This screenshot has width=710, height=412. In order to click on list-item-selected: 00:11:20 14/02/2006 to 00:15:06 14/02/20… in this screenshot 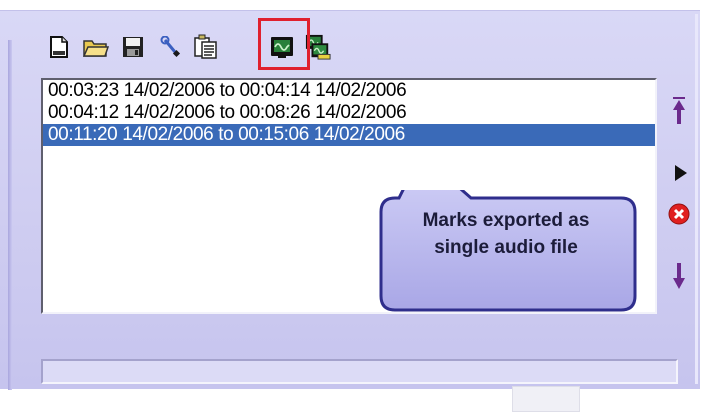, I will do `click(349, 135)`.